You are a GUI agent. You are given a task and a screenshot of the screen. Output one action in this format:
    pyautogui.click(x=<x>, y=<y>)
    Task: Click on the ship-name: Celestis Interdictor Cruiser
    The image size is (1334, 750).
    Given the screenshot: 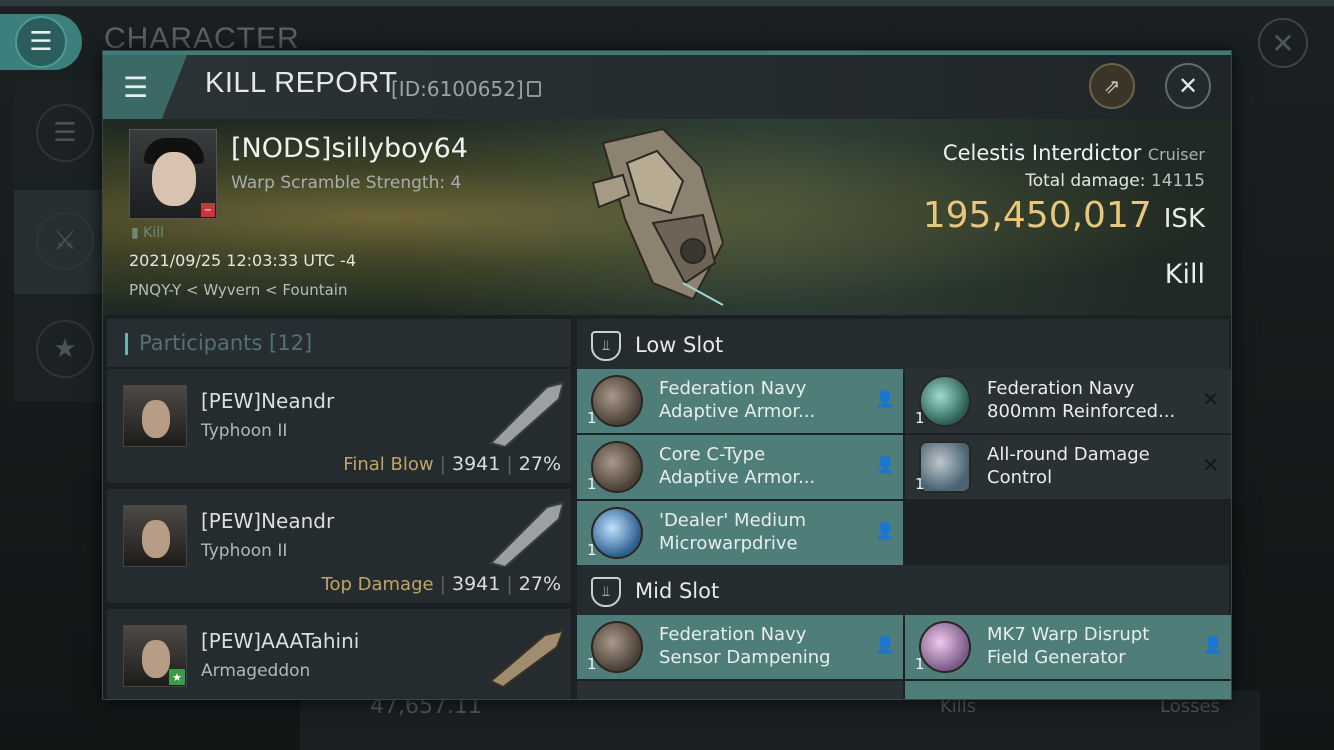 What is the action you would take?
    pyautogui.click(x=1074, y=153)
    